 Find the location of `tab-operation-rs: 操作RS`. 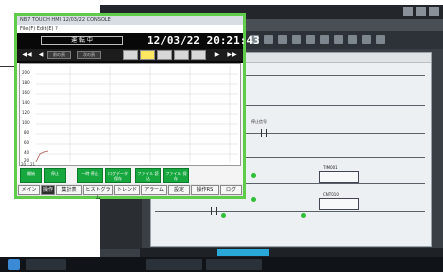

tab-operation-rs: 操作RS is located at coordinates (205, 190).